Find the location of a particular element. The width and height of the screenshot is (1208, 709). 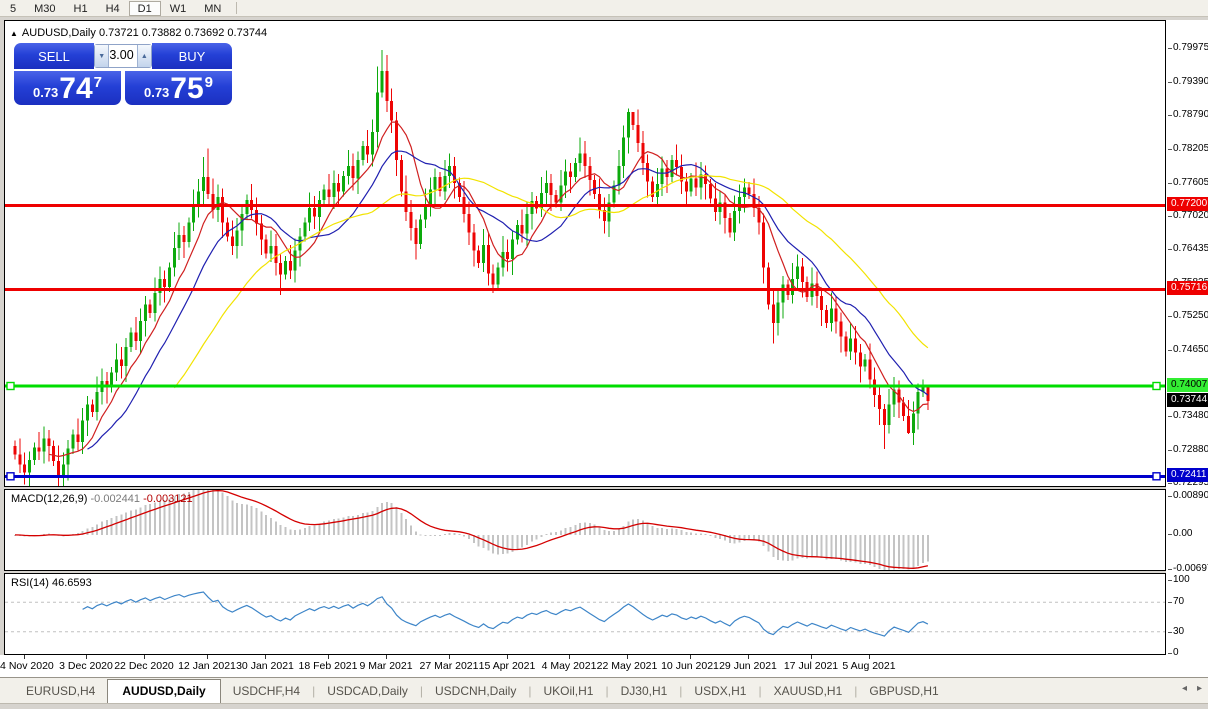

tab-audusd-daily: AUDUSD,Daily is located at coordinates (164, 691).